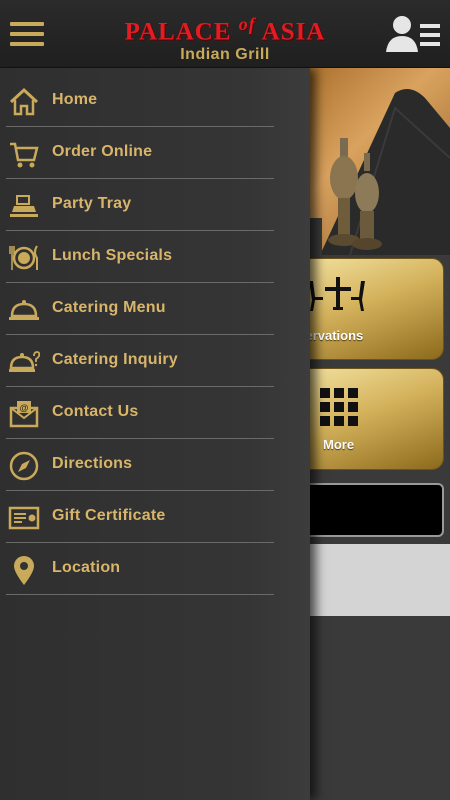 This screenshot has width=450, height=800. I want to click on hero-image, so click(375, 161).